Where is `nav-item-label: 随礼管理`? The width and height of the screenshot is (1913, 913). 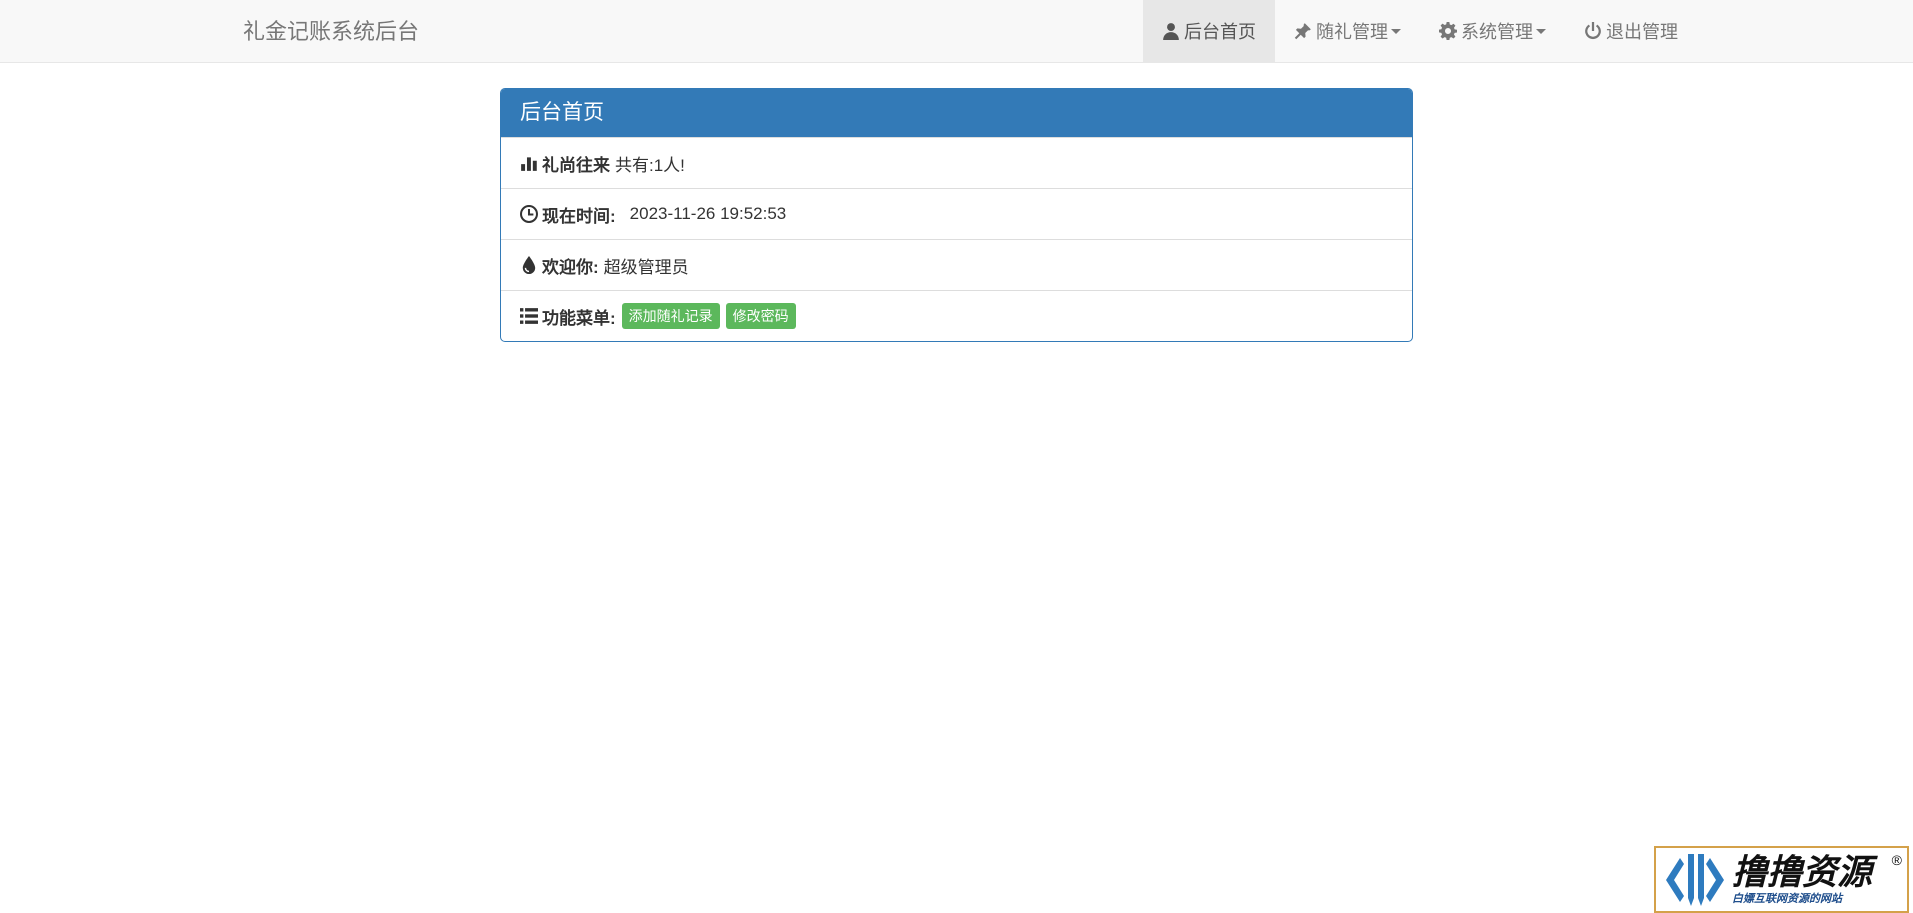 nav-item-label: 随礼管理 is located at coordinates (1352, 32).